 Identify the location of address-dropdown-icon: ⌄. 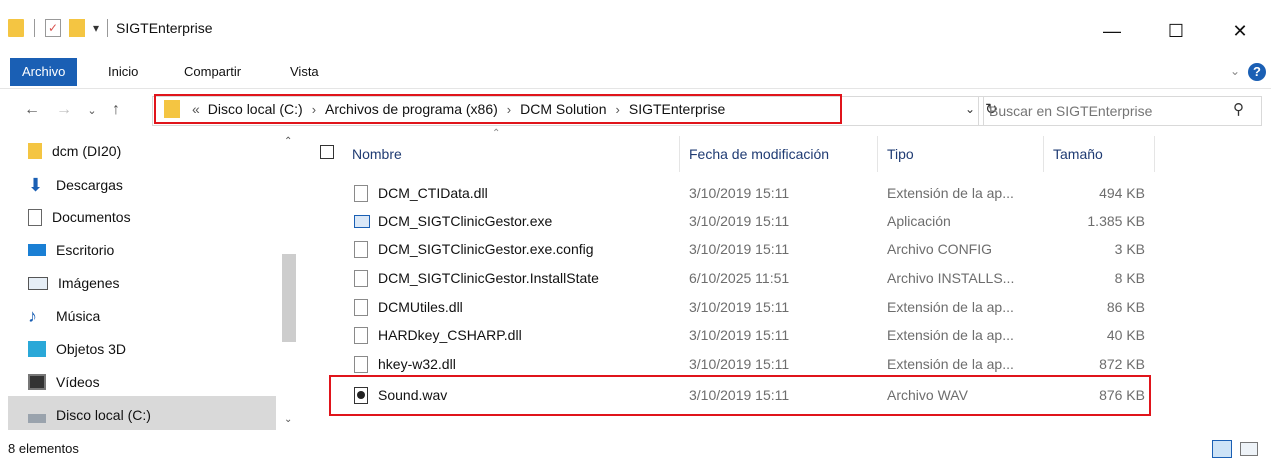
(970, 109).